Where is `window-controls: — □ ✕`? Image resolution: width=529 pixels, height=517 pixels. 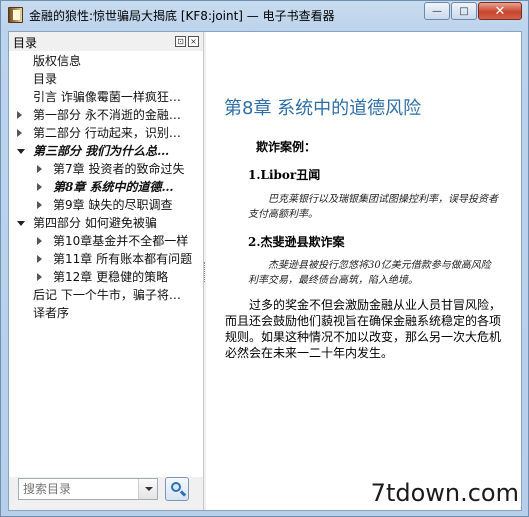 window-controls: — □ ✕ is located at coordinates (473, 11).